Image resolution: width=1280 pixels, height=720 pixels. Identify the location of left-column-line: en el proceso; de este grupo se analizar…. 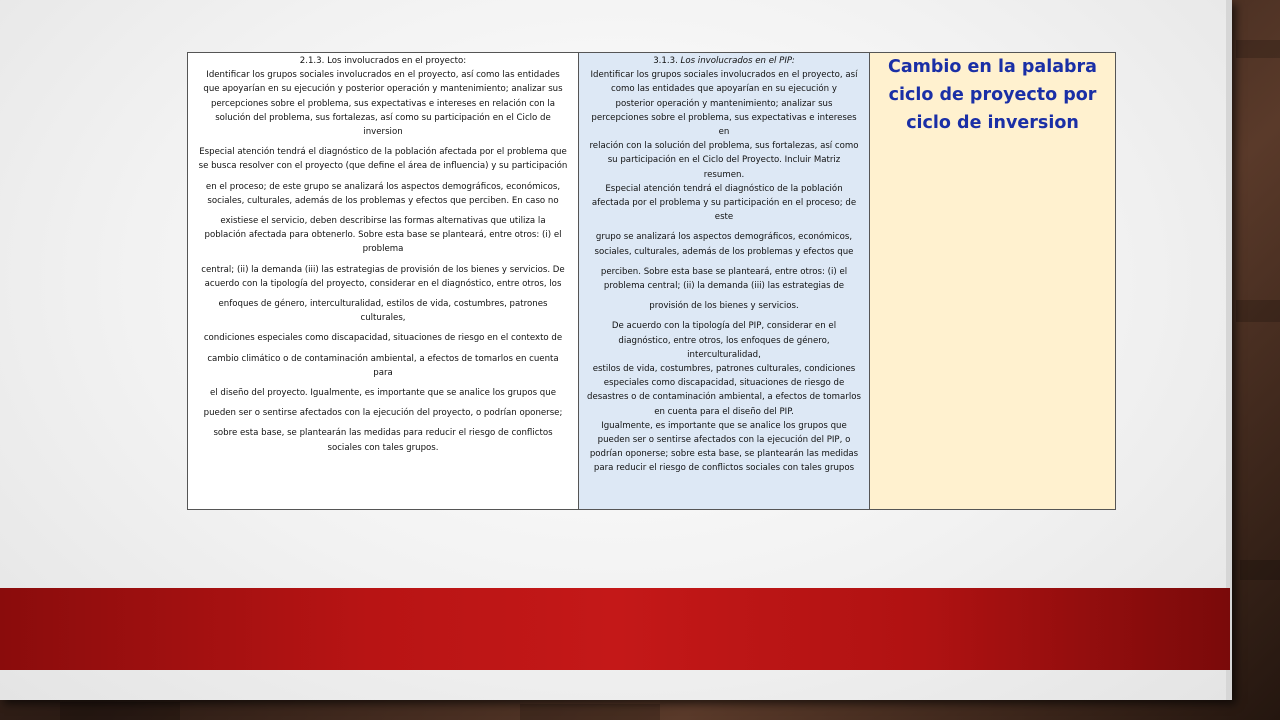
(383, 186).